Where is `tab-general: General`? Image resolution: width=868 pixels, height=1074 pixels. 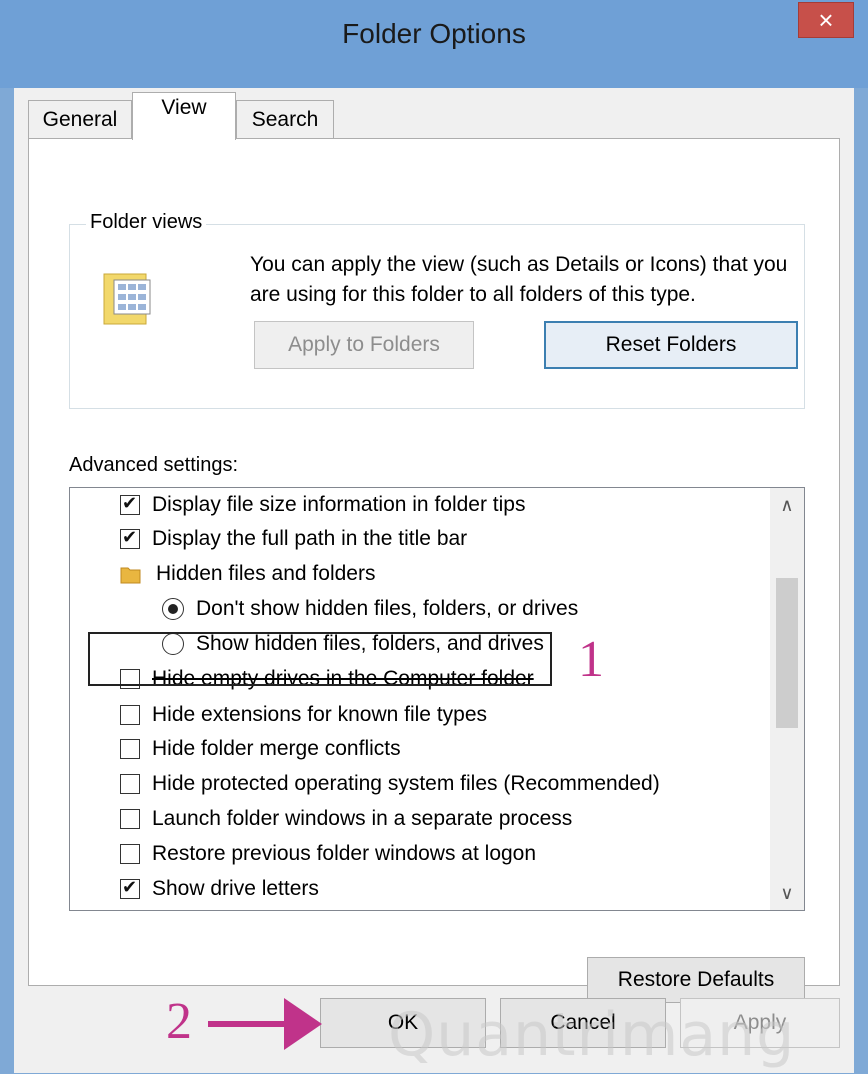 tab-general: General is located at coordinates (80, 119).